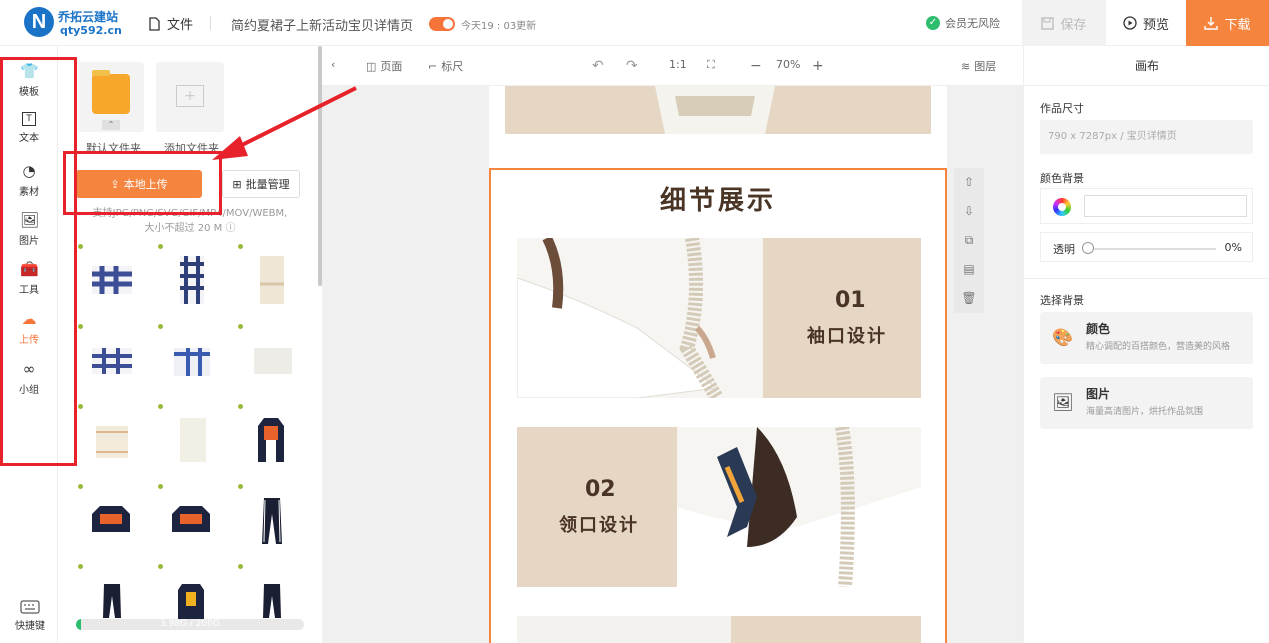 This screenshot has height=643, width=1269. What do you see at coordinates (1088, 248) in the screenshot?
I see `opacity-slider-handle` at bounding box center [1088, 248].